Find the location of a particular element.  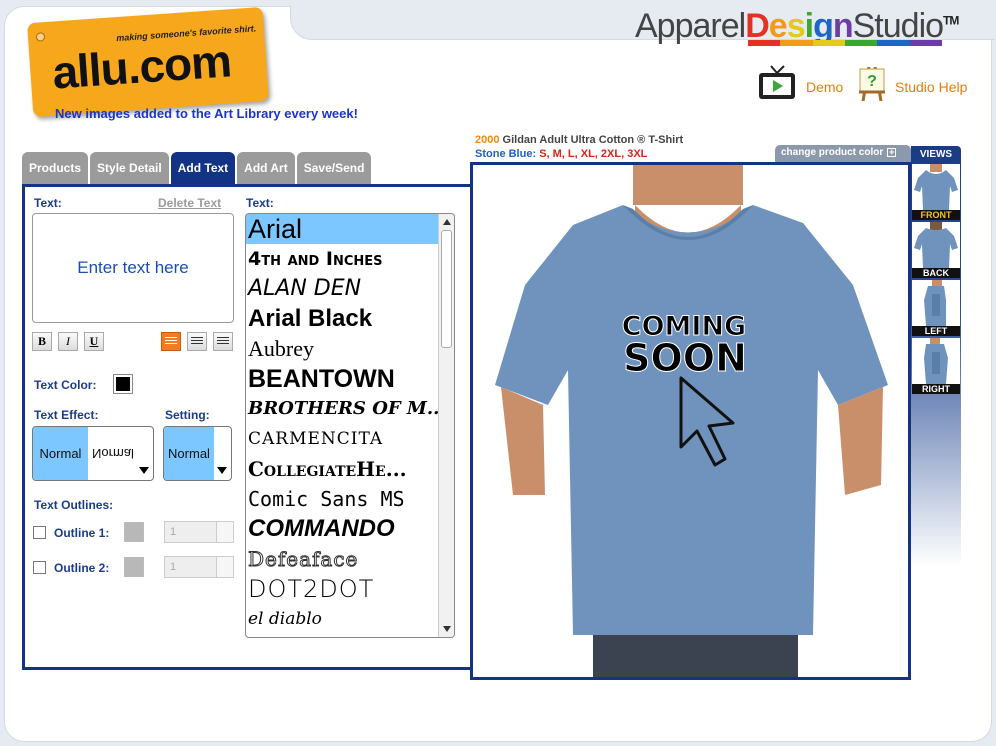

text-color-swatch is located at coordinates (123, 384).